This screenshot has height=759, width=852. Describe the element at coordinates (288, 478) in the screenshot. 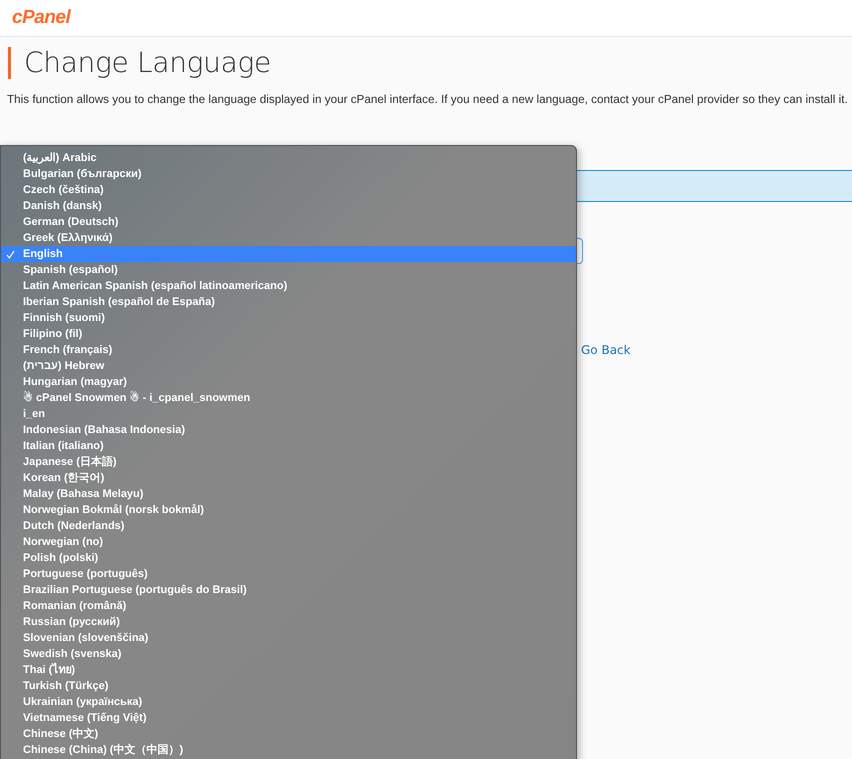

I see `language-option: Korean (한국어)` at that location.